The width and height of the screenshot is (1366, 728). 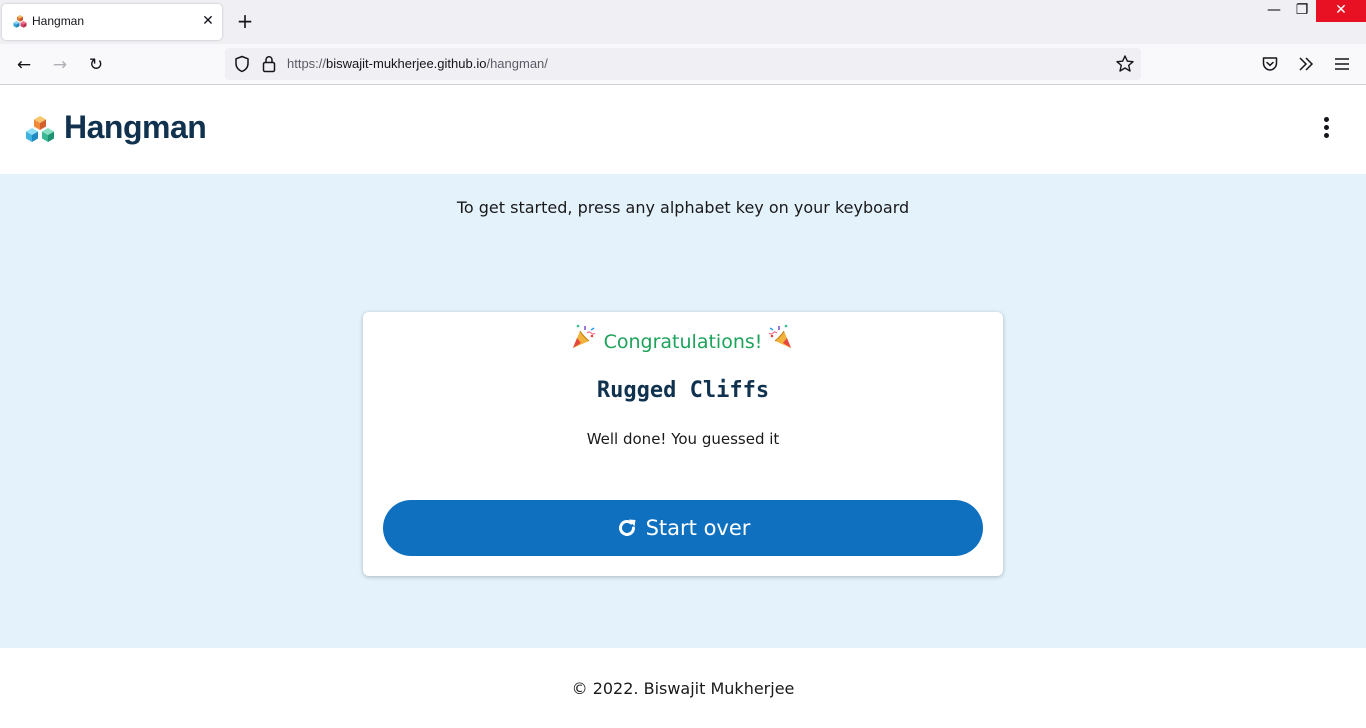 What do you see at coordinates (245, 22) in the screenshot?
I see `new-tab-button: +` at bounding box center [245, 22].